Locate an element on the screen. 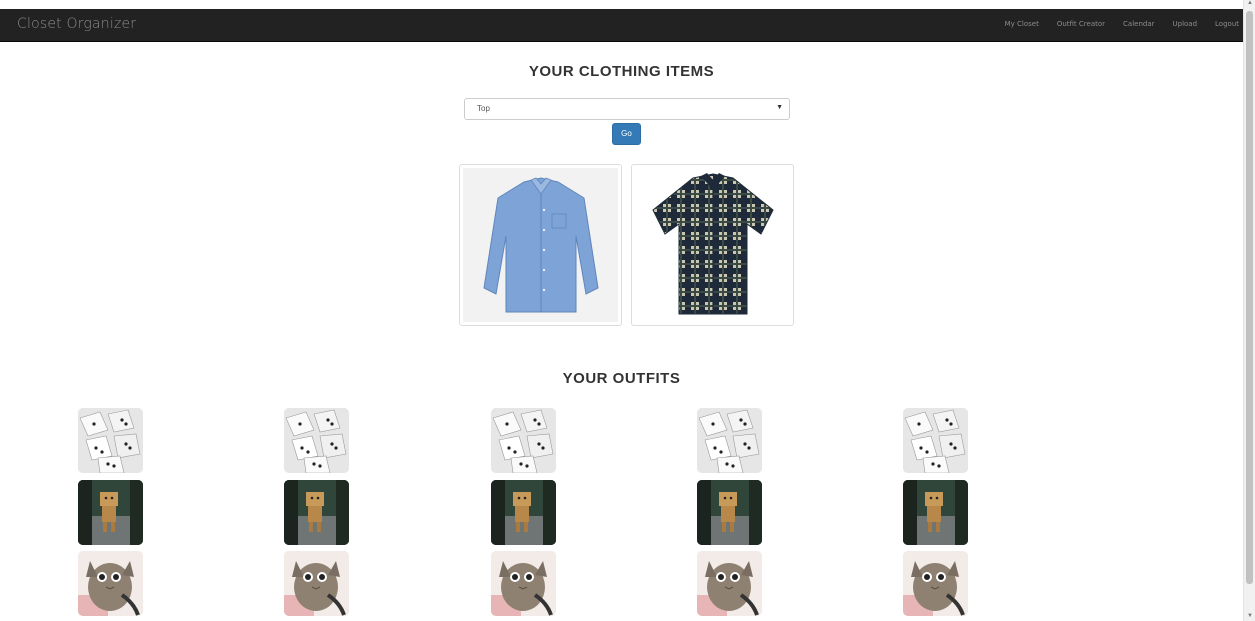 Image resolution: width=1255 pixels, height=621 pixels. nav-outfit-creator: Outfit Creator is located at coordinates (1081, 24).